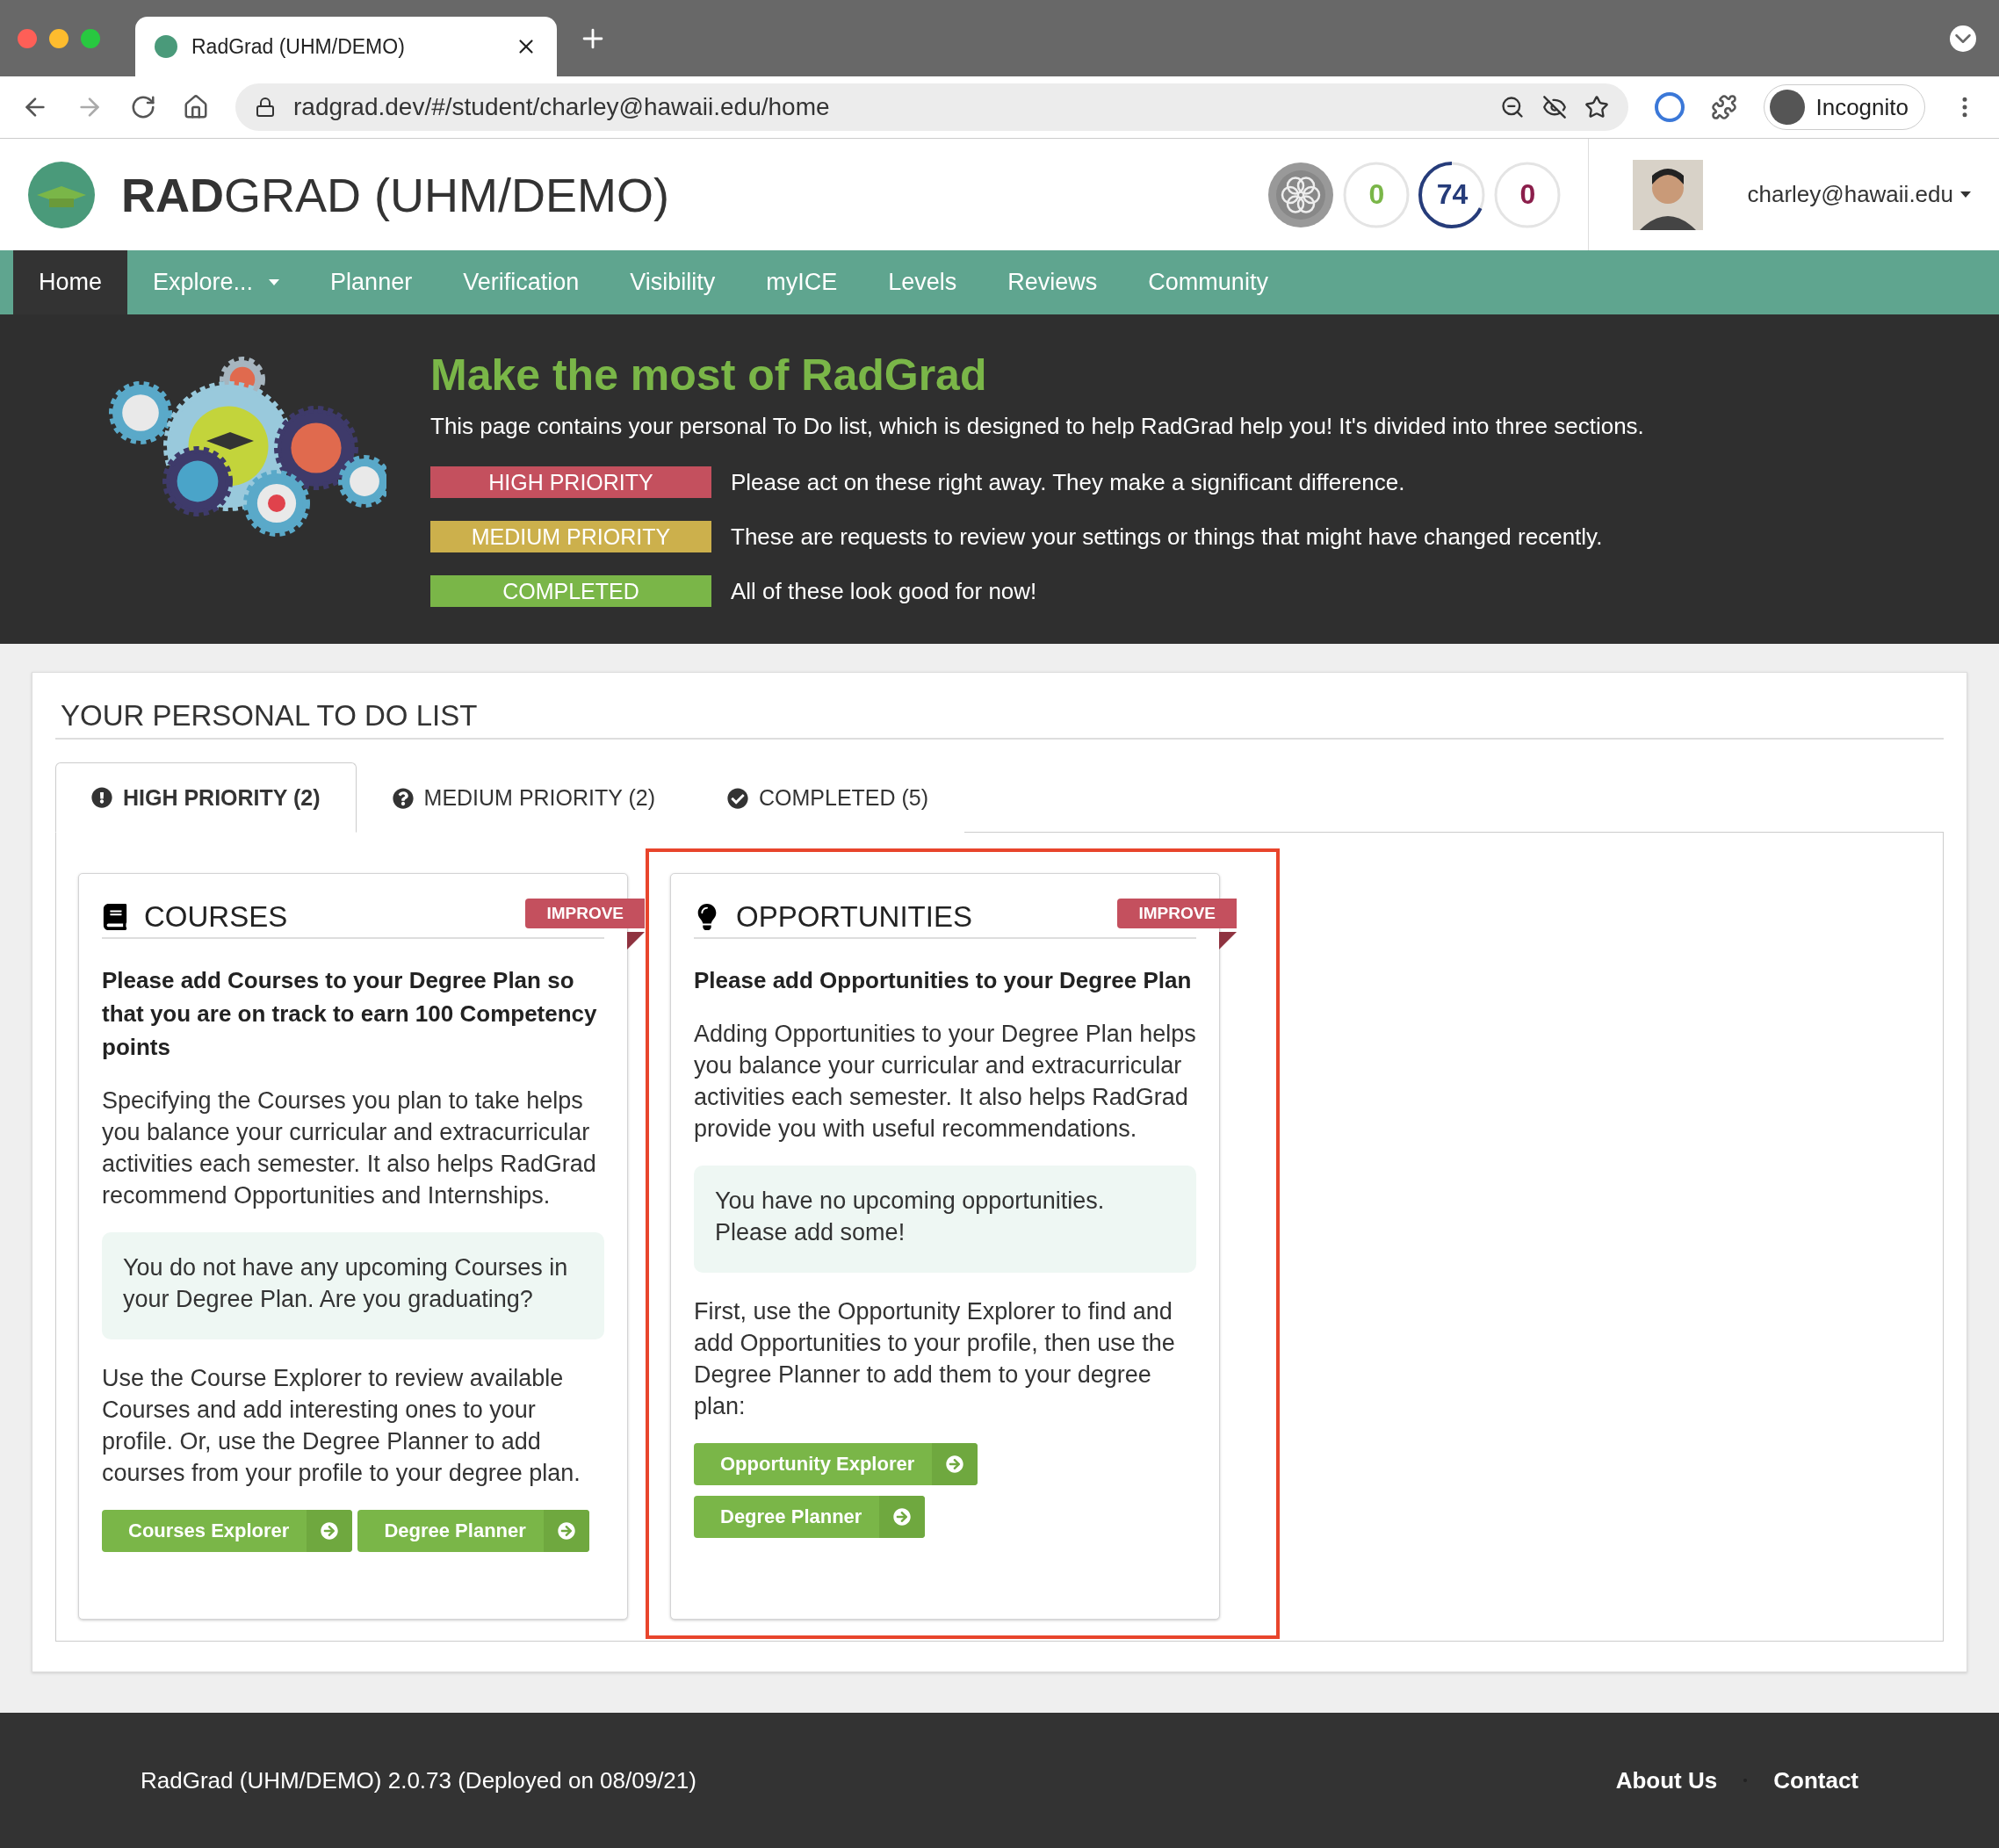 The image size is (1999, 1848). I want to click on priority-label: COMPLETED, so click(570, 591).